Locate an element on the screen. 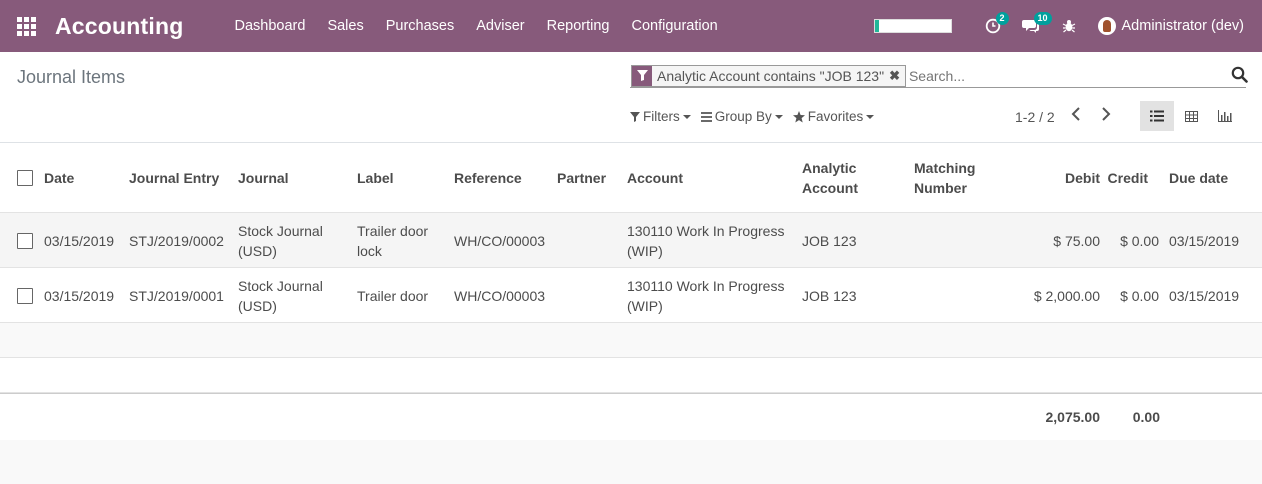 The image size is (1262, 484). chevron-right-icon is located at coordinates (1106, 114).